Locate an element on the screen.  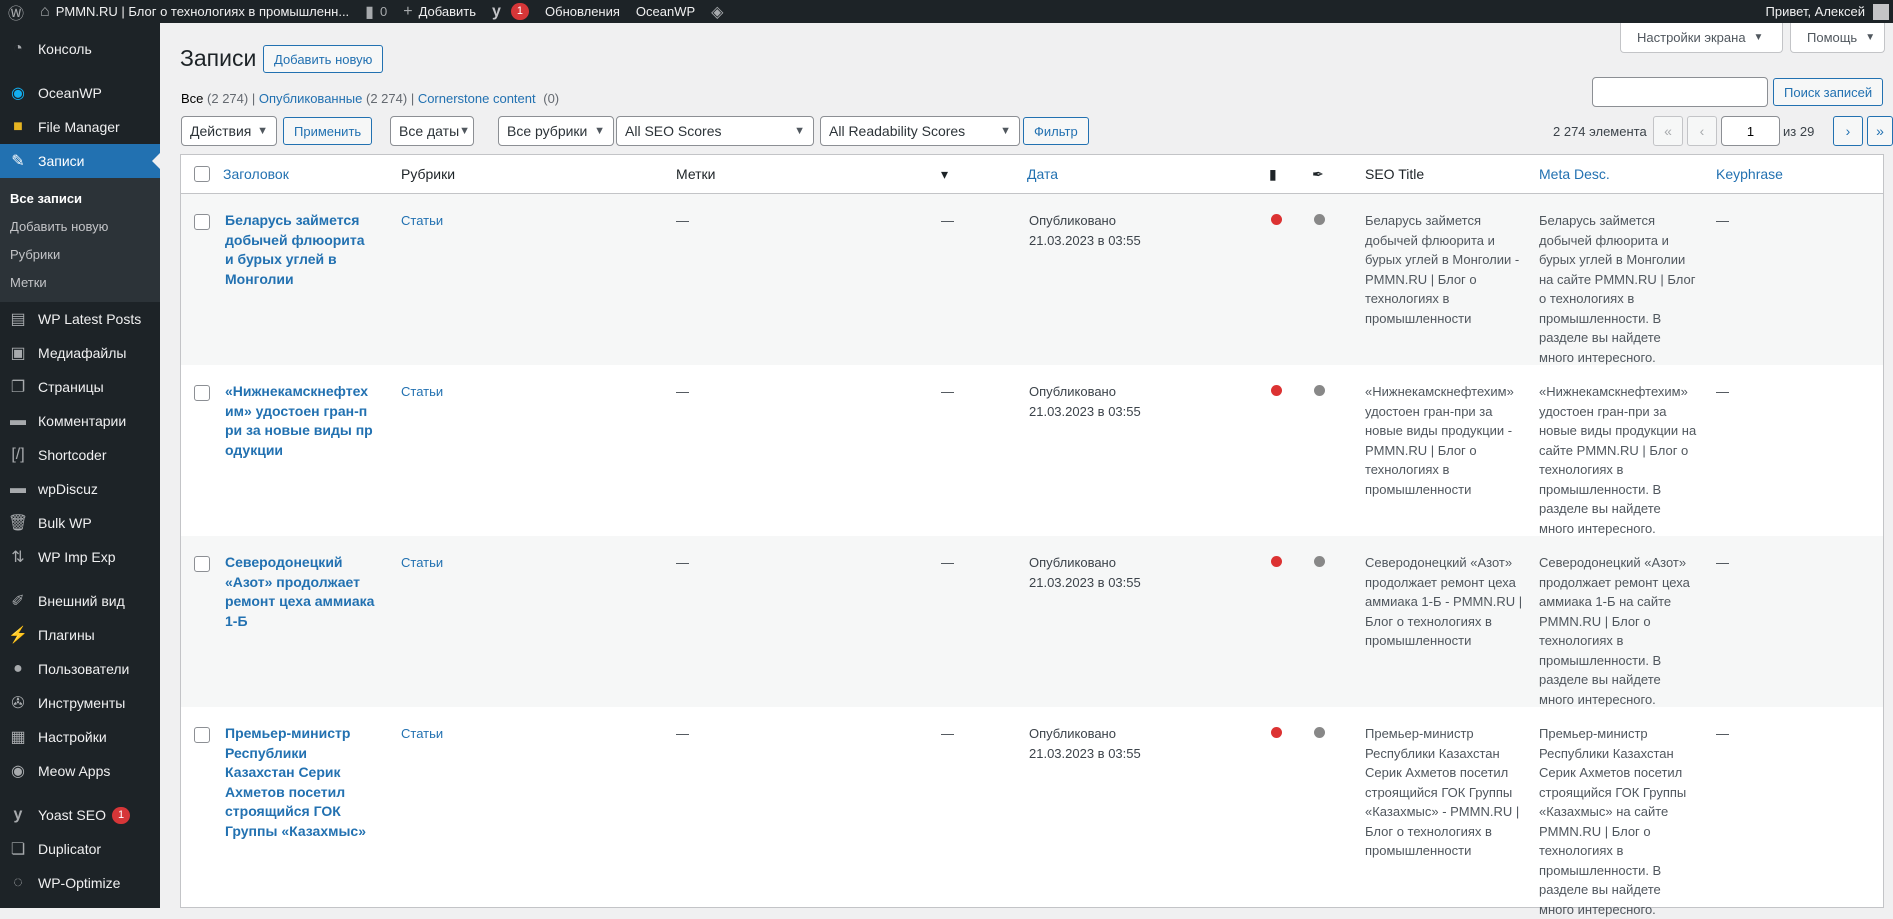
submenu-all-posts: Все записи is located at coordinates (80, 198).